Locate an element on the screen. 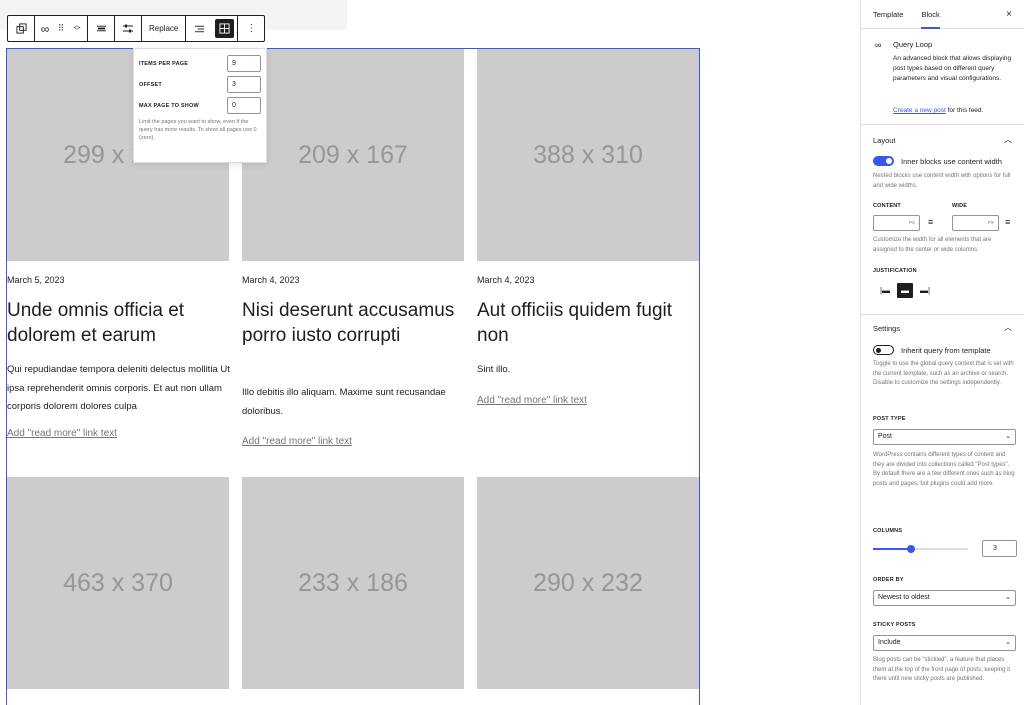 The height and width of the screenshot is (705, 1024). justify-right-icon: ▬| is located at coordinates (925, 290).